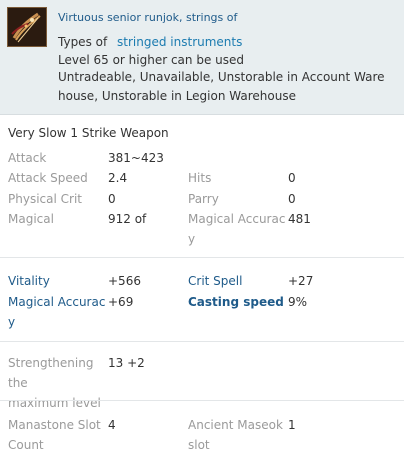 This screenshot has width=404, height=458. I want to click on stringed-instrument-icon, so click(27, 27).